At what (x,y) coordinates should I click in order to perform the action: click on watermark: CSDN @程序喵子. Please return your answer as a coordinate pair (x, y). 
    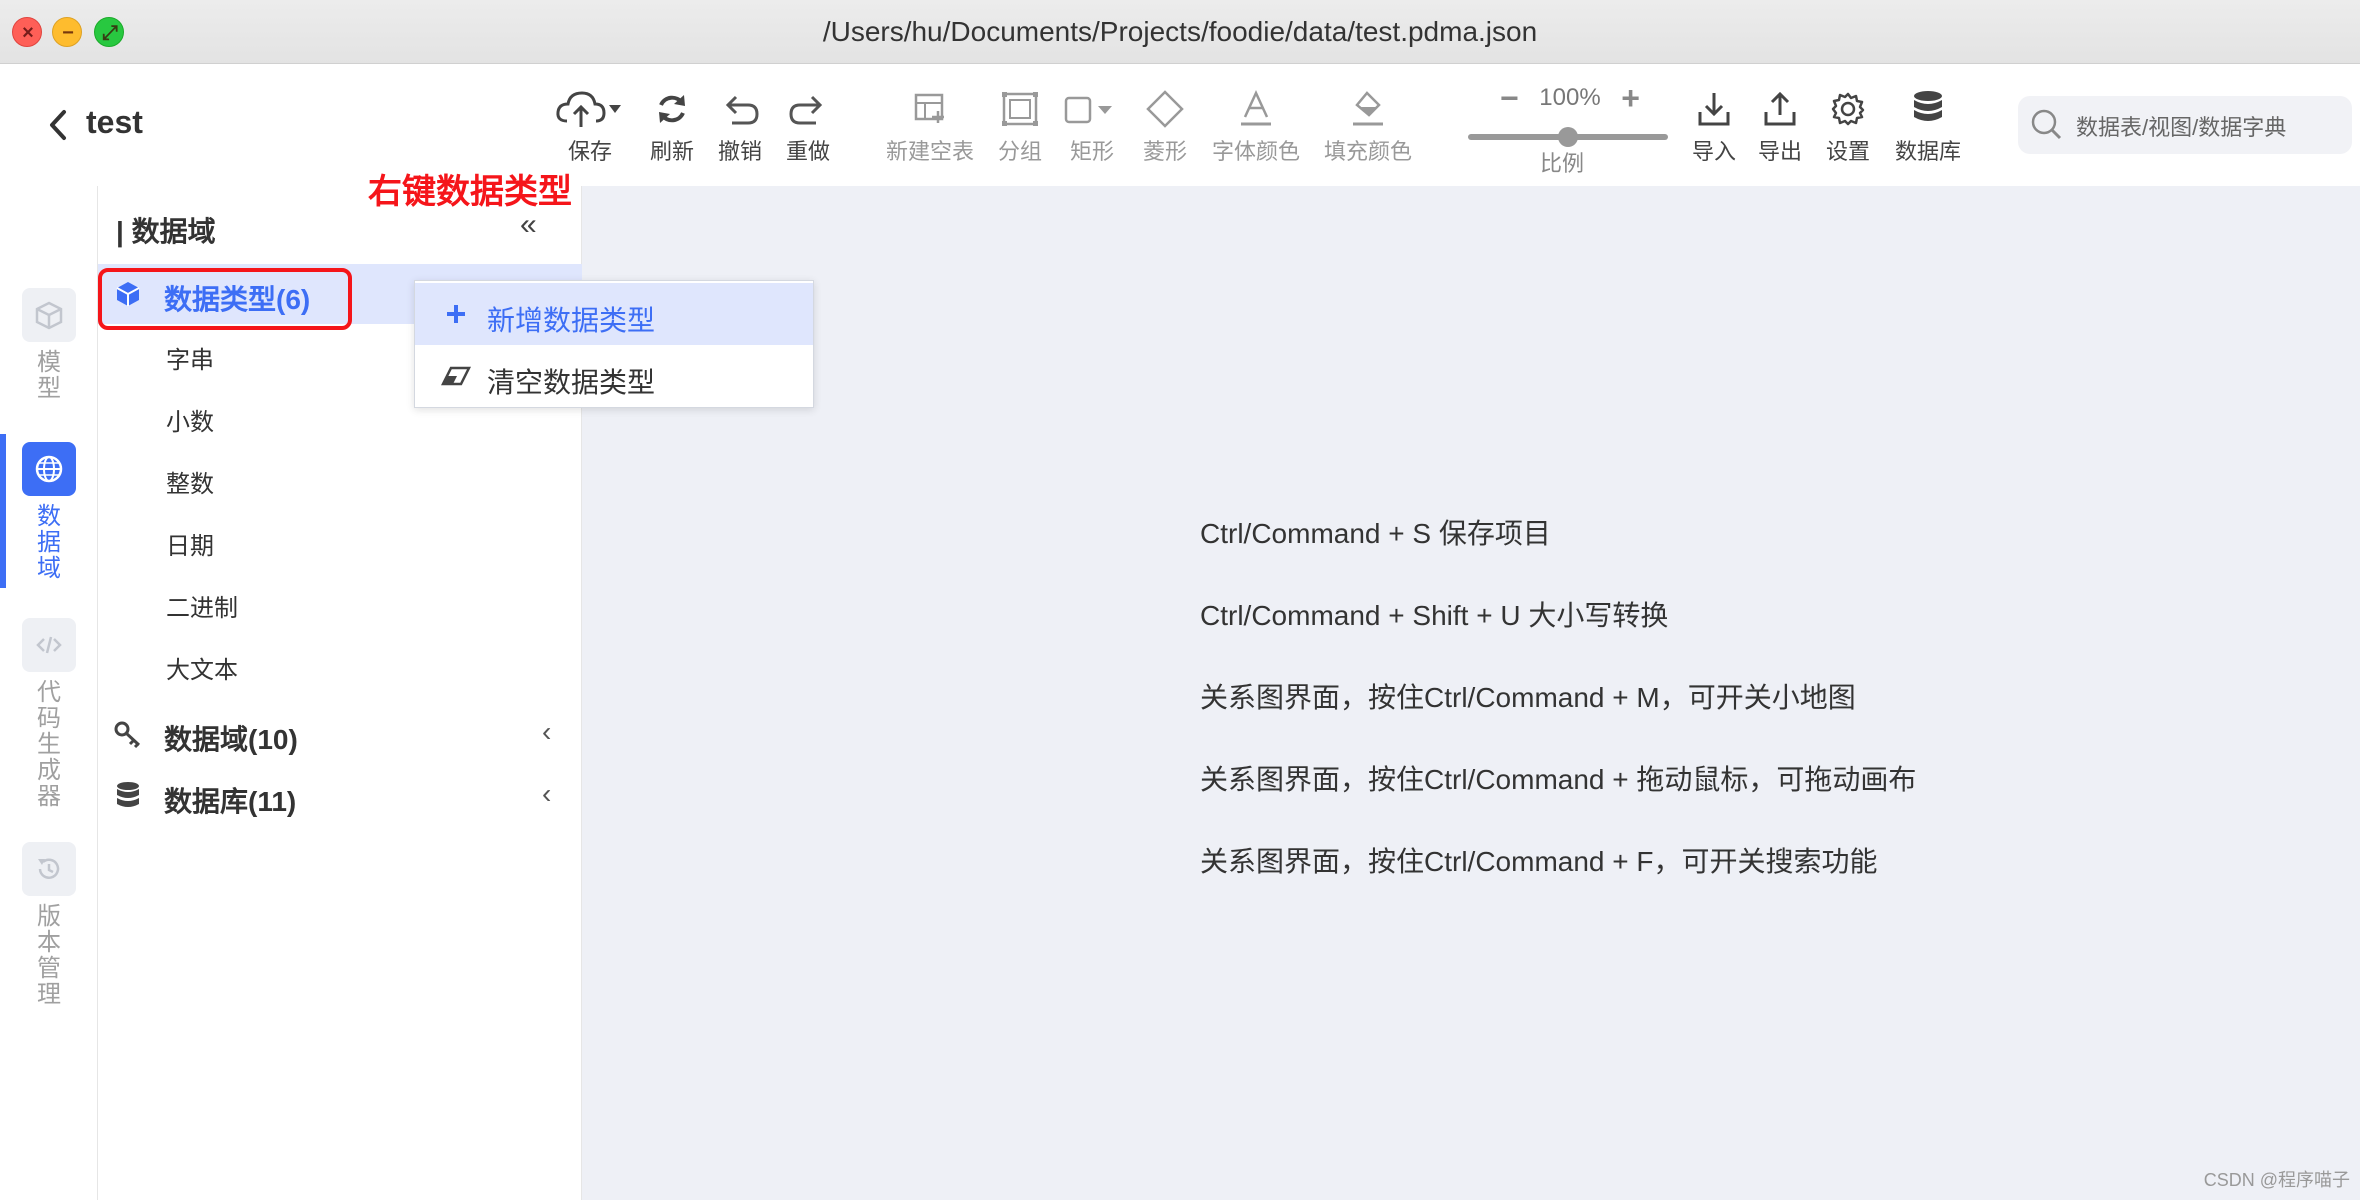
    Looking at the image, I should click on (2276, 1180).